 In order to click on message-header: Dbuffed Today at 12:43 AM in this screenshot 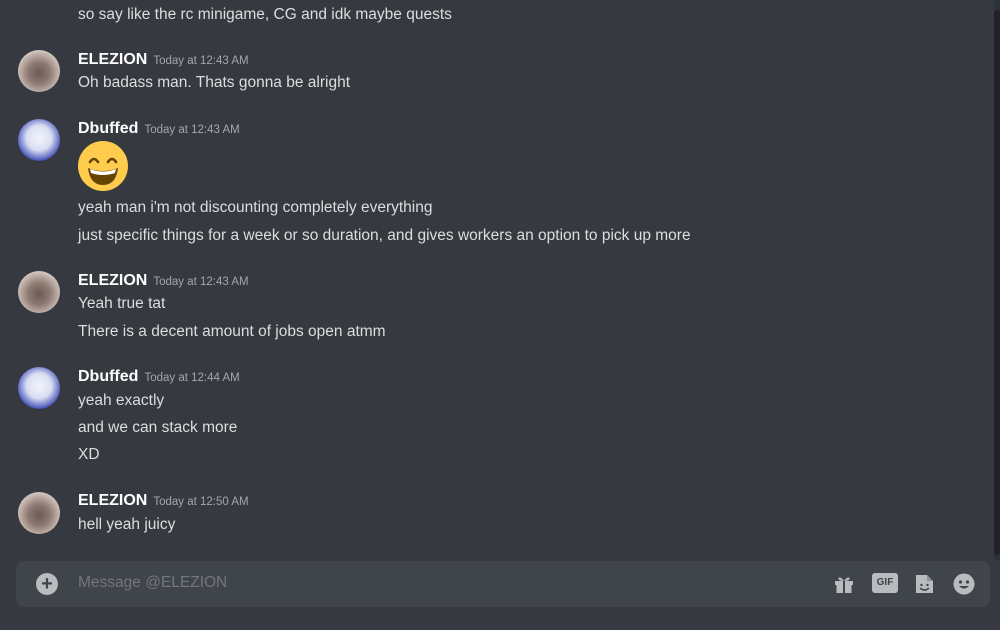, I will do `click(159, 129)`.